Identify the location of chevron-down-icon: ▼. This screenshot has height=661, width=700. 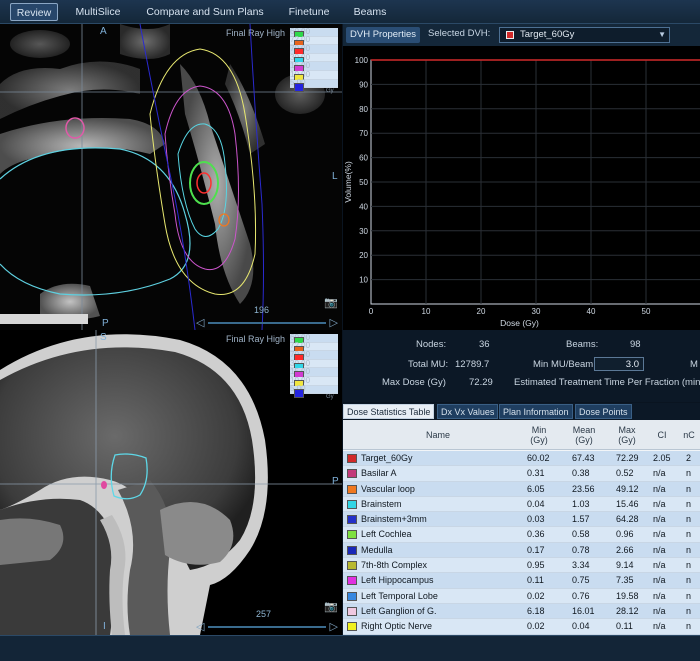
(662, 35).